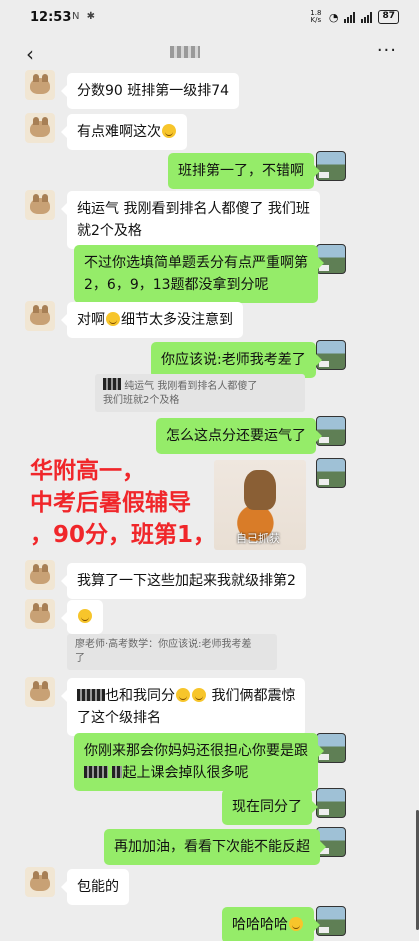 Image resolution: width=419 pixels, height=941 pixels. What do you see at coordinates (209, 18) in the screenshot?
I see `status-bar: 12:53 N ✱ 1.8 K/s ◔ 87` at bounding box center [209, 18].